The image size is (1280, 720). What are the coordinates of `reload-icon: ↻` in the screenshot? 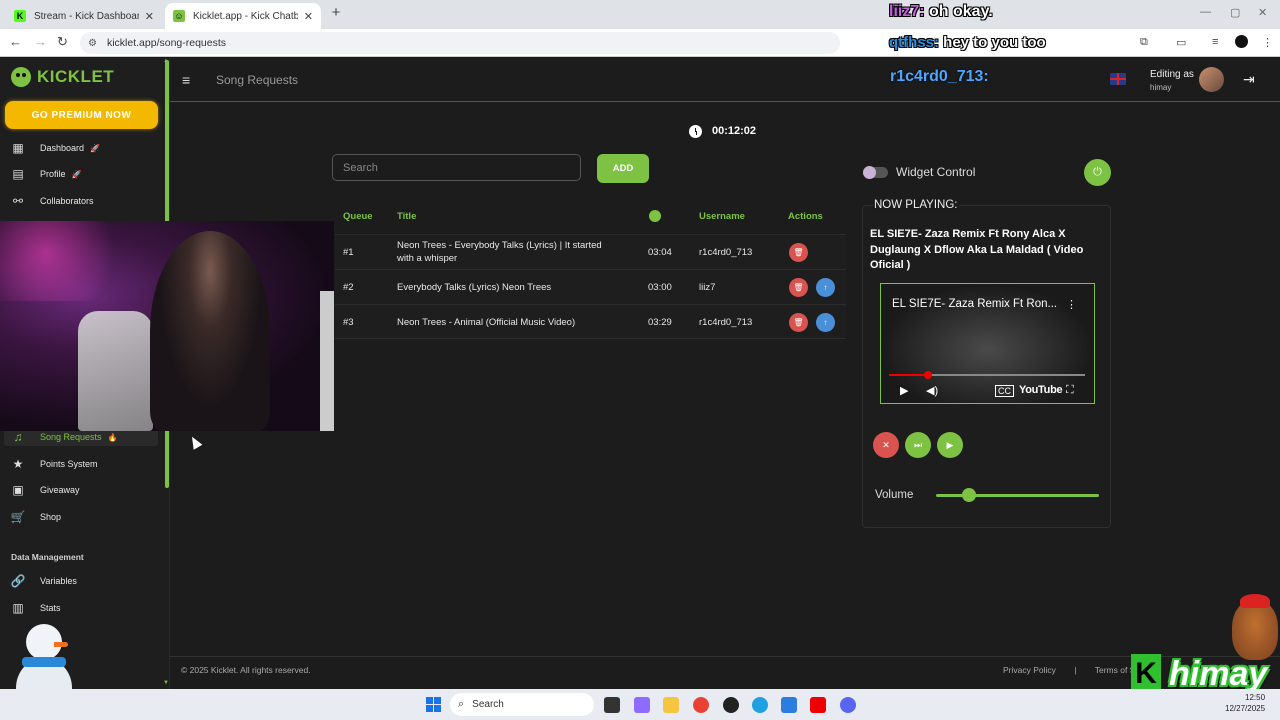 It's located at (62, 42).